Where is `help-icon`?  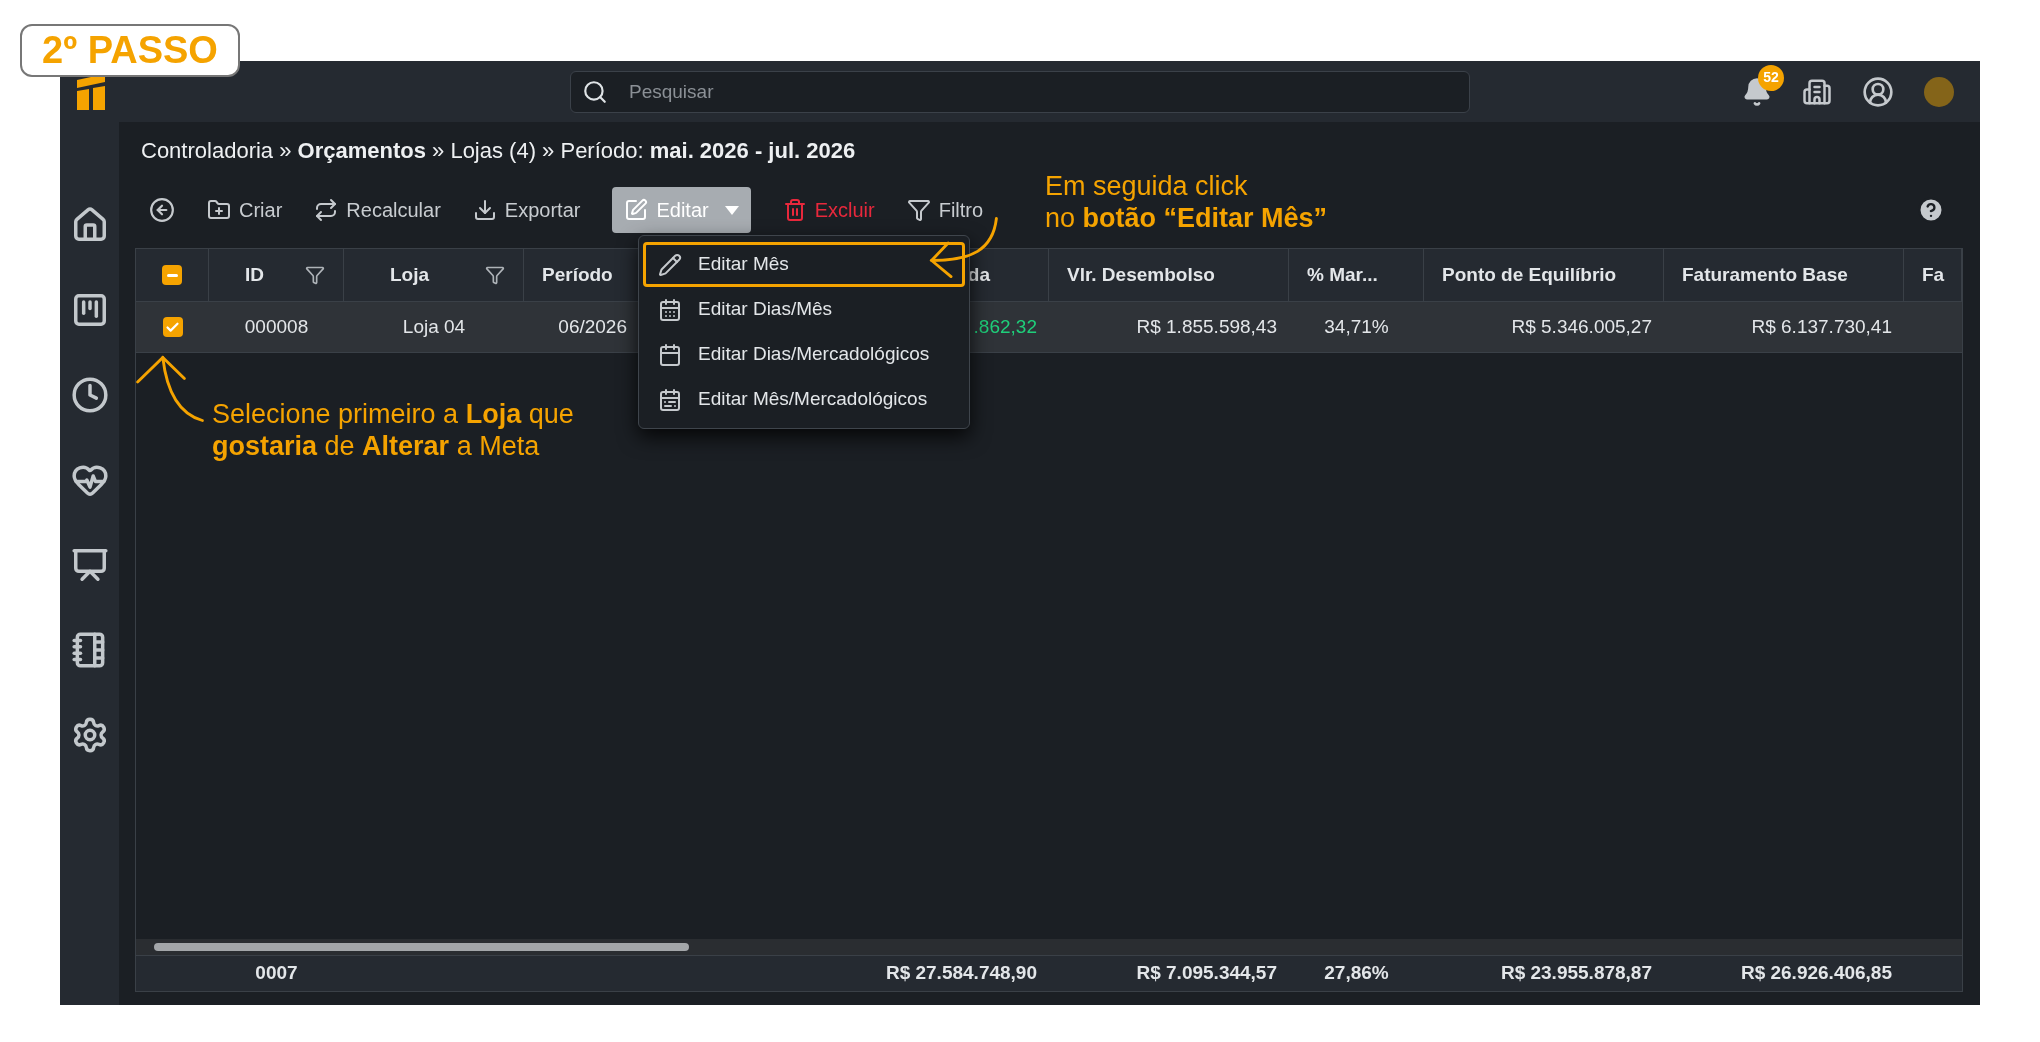
help-icon is located at coordinates (1931, 210).